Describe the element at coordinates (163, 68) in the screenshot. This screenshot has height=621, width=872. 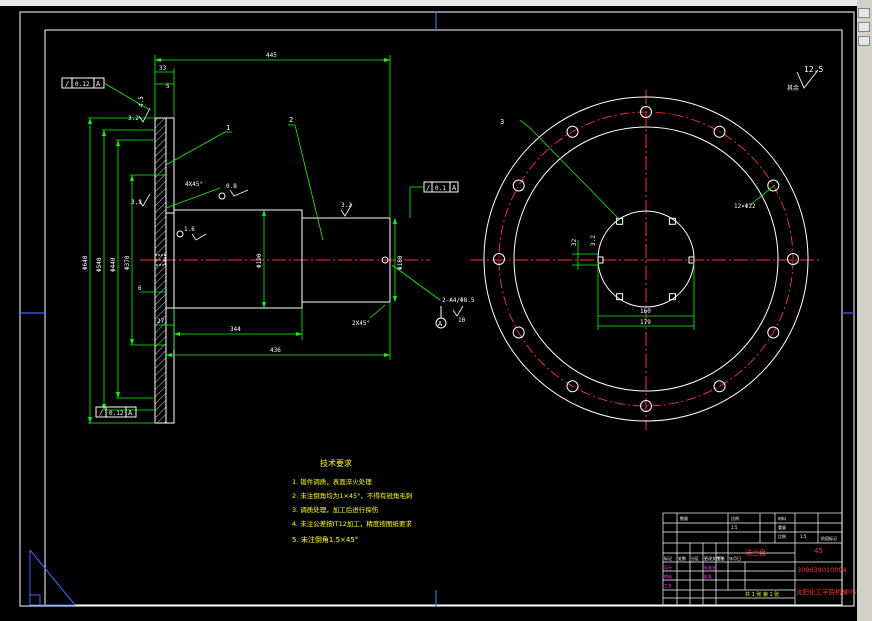
I see `dim-flange-width: 33` at that location.